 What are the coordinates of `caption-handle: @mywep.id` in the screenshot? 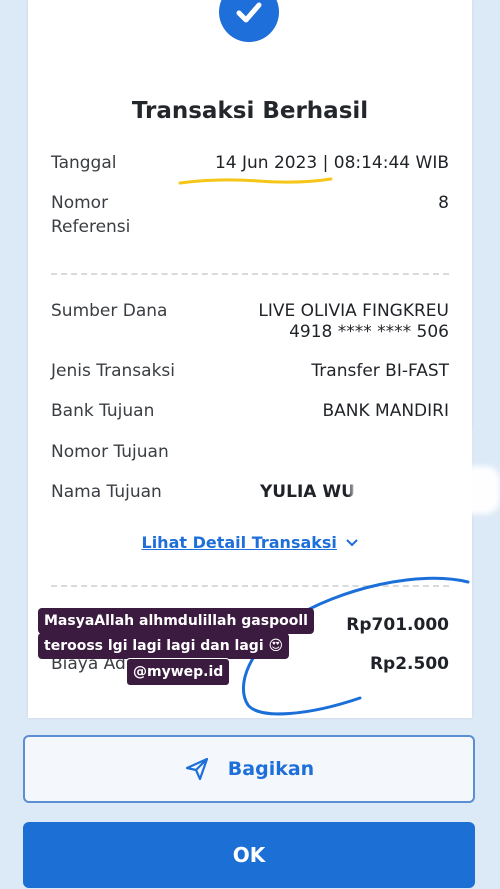 It's located at (178, 672).